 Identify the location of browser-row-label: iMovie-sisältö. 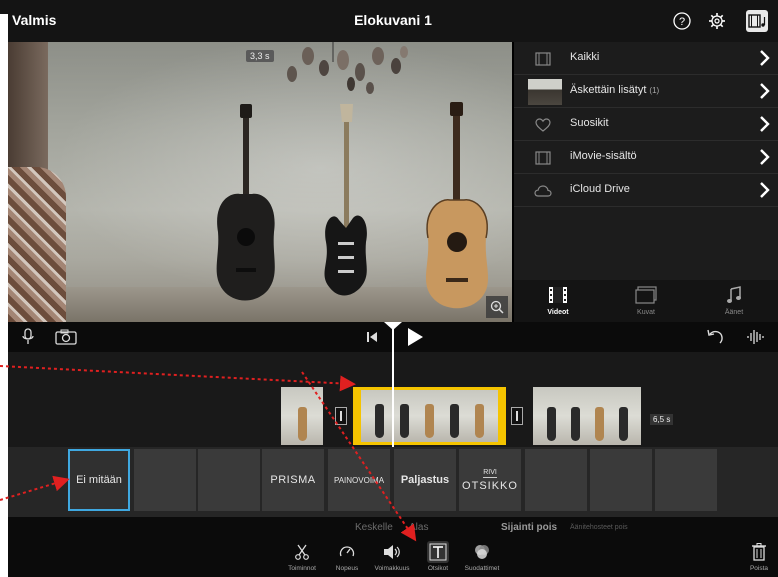
(603, 156).